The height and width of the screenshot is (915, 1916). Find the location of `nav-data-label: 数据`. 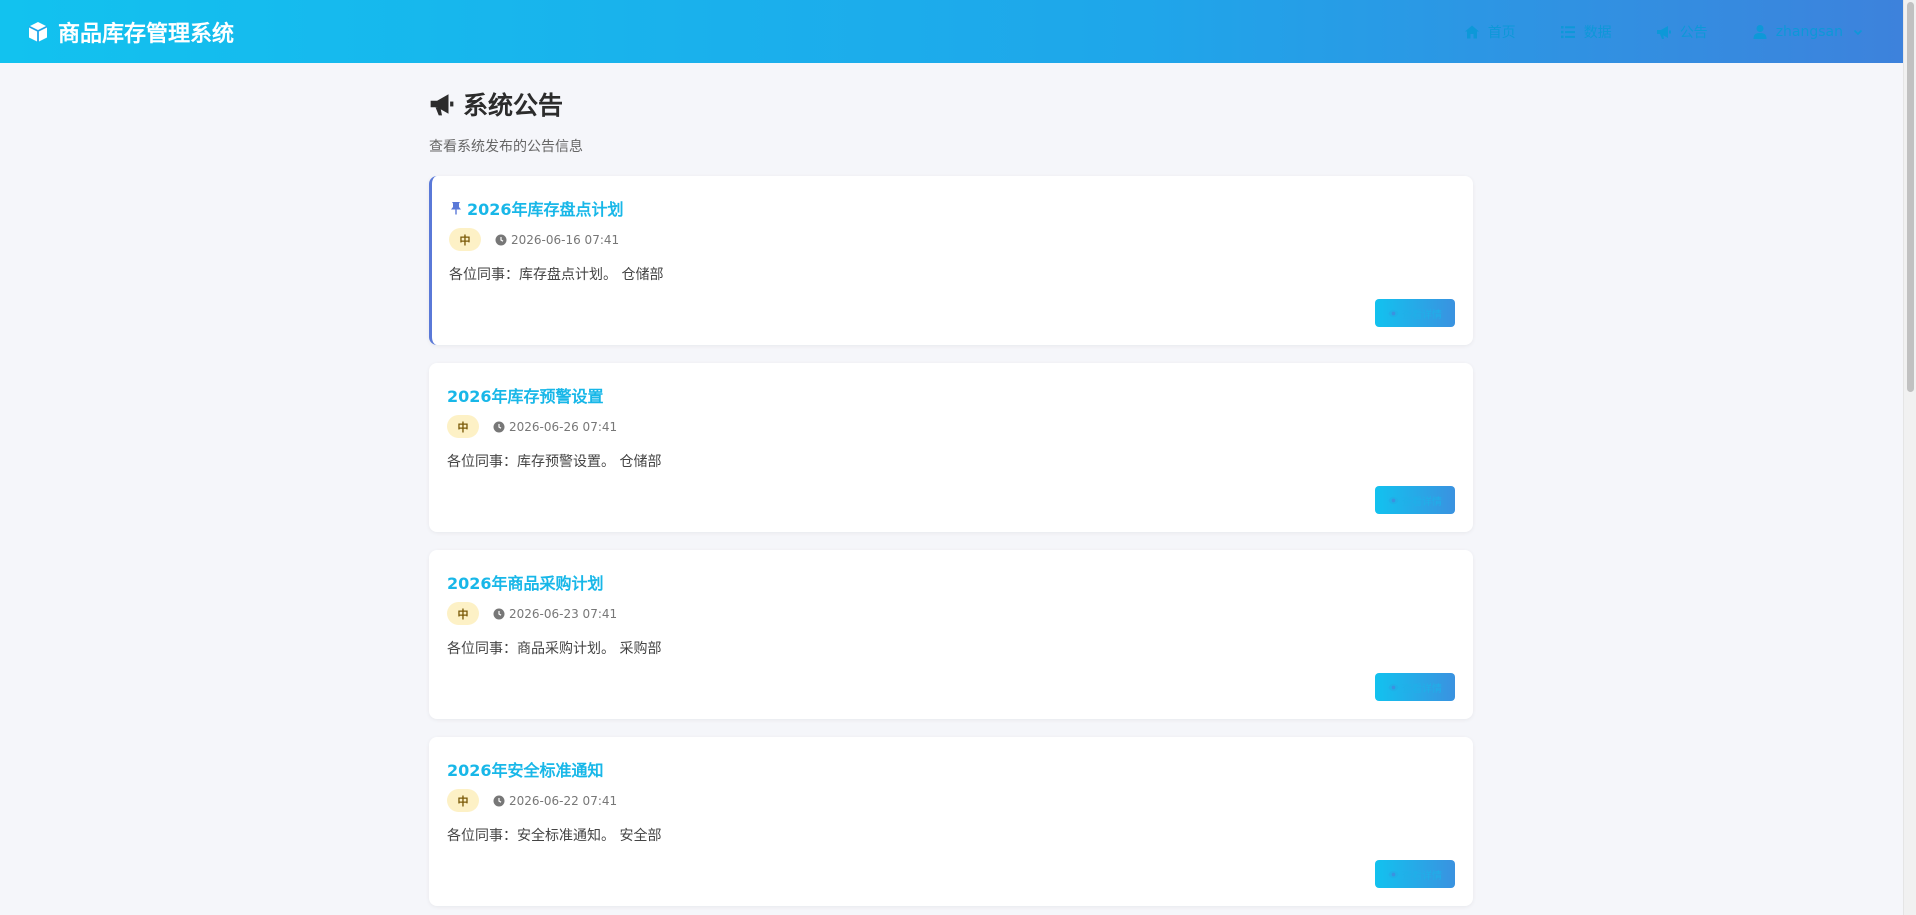

nav-data-label: 数据 is located at coordinates (1597, 32).